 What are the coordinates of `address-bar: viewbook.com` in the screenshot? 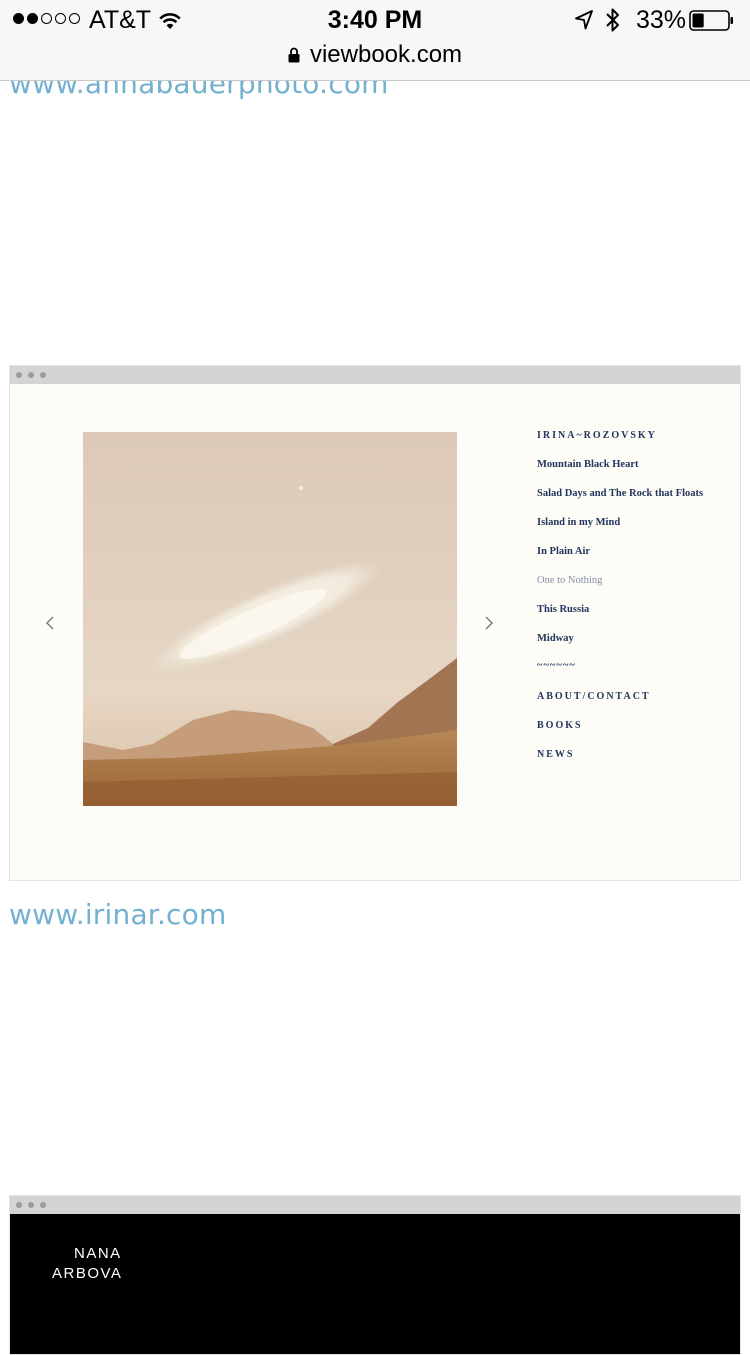 It's located at (375, 55).